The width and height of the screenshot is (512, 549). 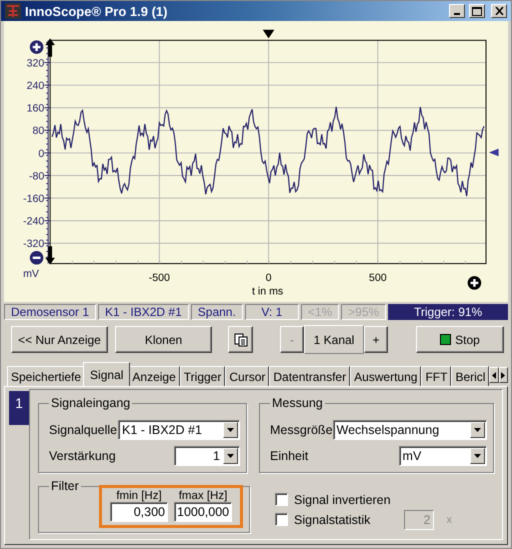 I want to click on unit-label: x, so click(x=449, y=520).